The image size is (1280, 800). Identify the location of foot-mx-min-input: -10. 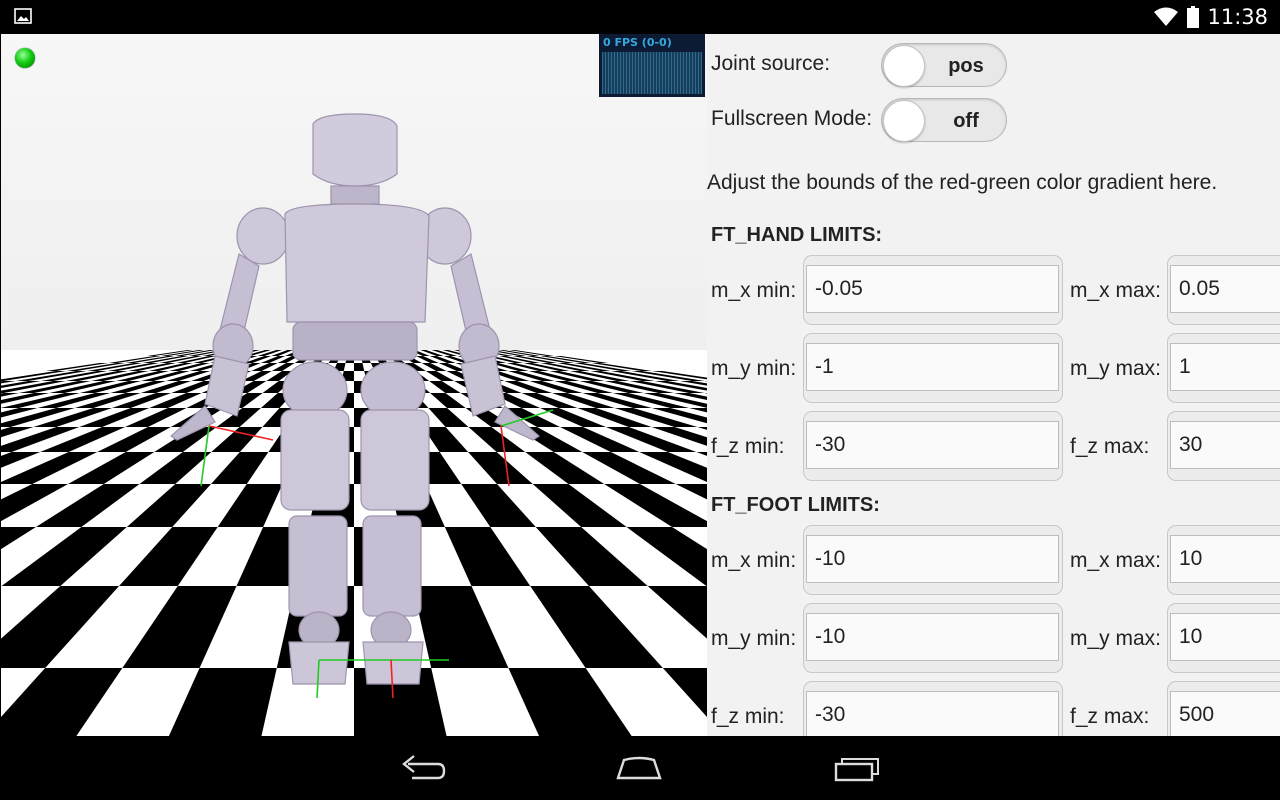
(932, 559).